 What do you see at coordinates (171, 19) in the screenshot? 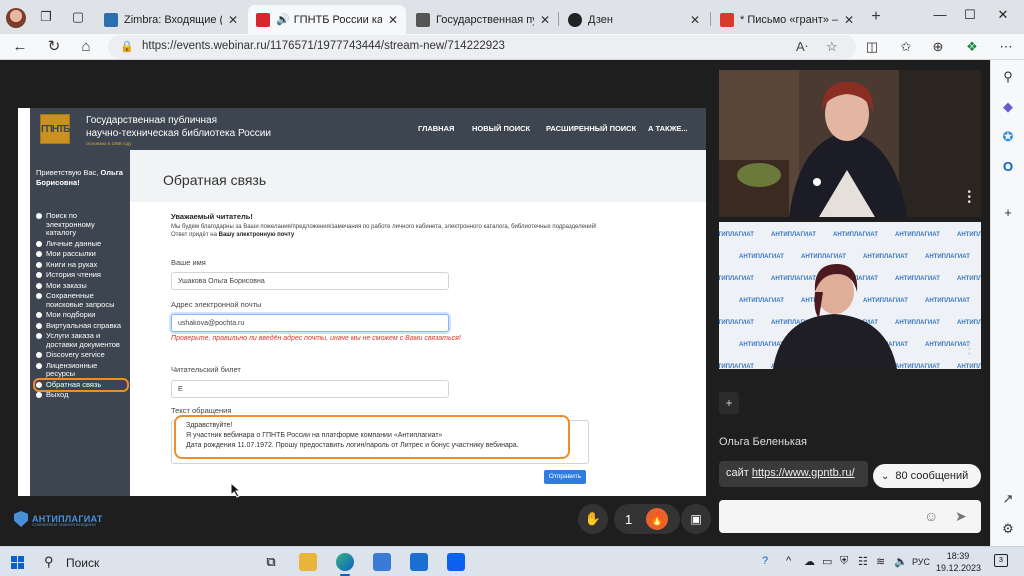
I see `tab-zimbra: Zimbra: Входящие (2) ✕` at bounding box center [171, 19].